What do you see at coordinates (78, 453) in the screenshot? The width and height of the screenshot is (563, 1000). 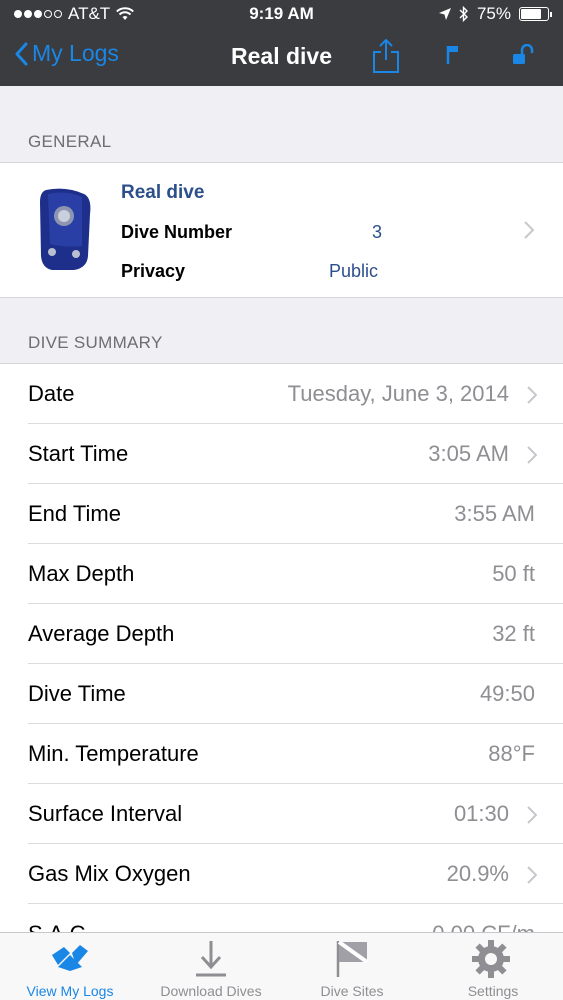 I see `summary-row-label: Start Time` at bounding box center [78, 453].